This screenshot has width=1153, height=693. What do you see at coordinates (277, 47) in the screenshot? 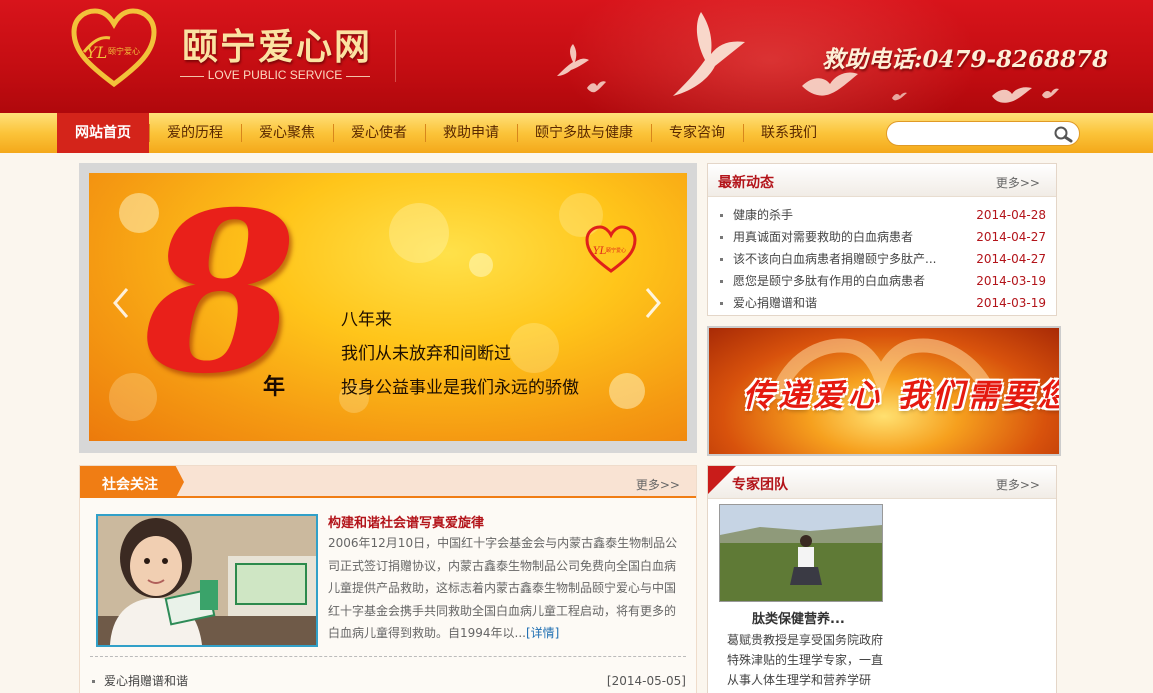
I see `site-title: 颐宁爱心网` at bounding box center [277, 47].